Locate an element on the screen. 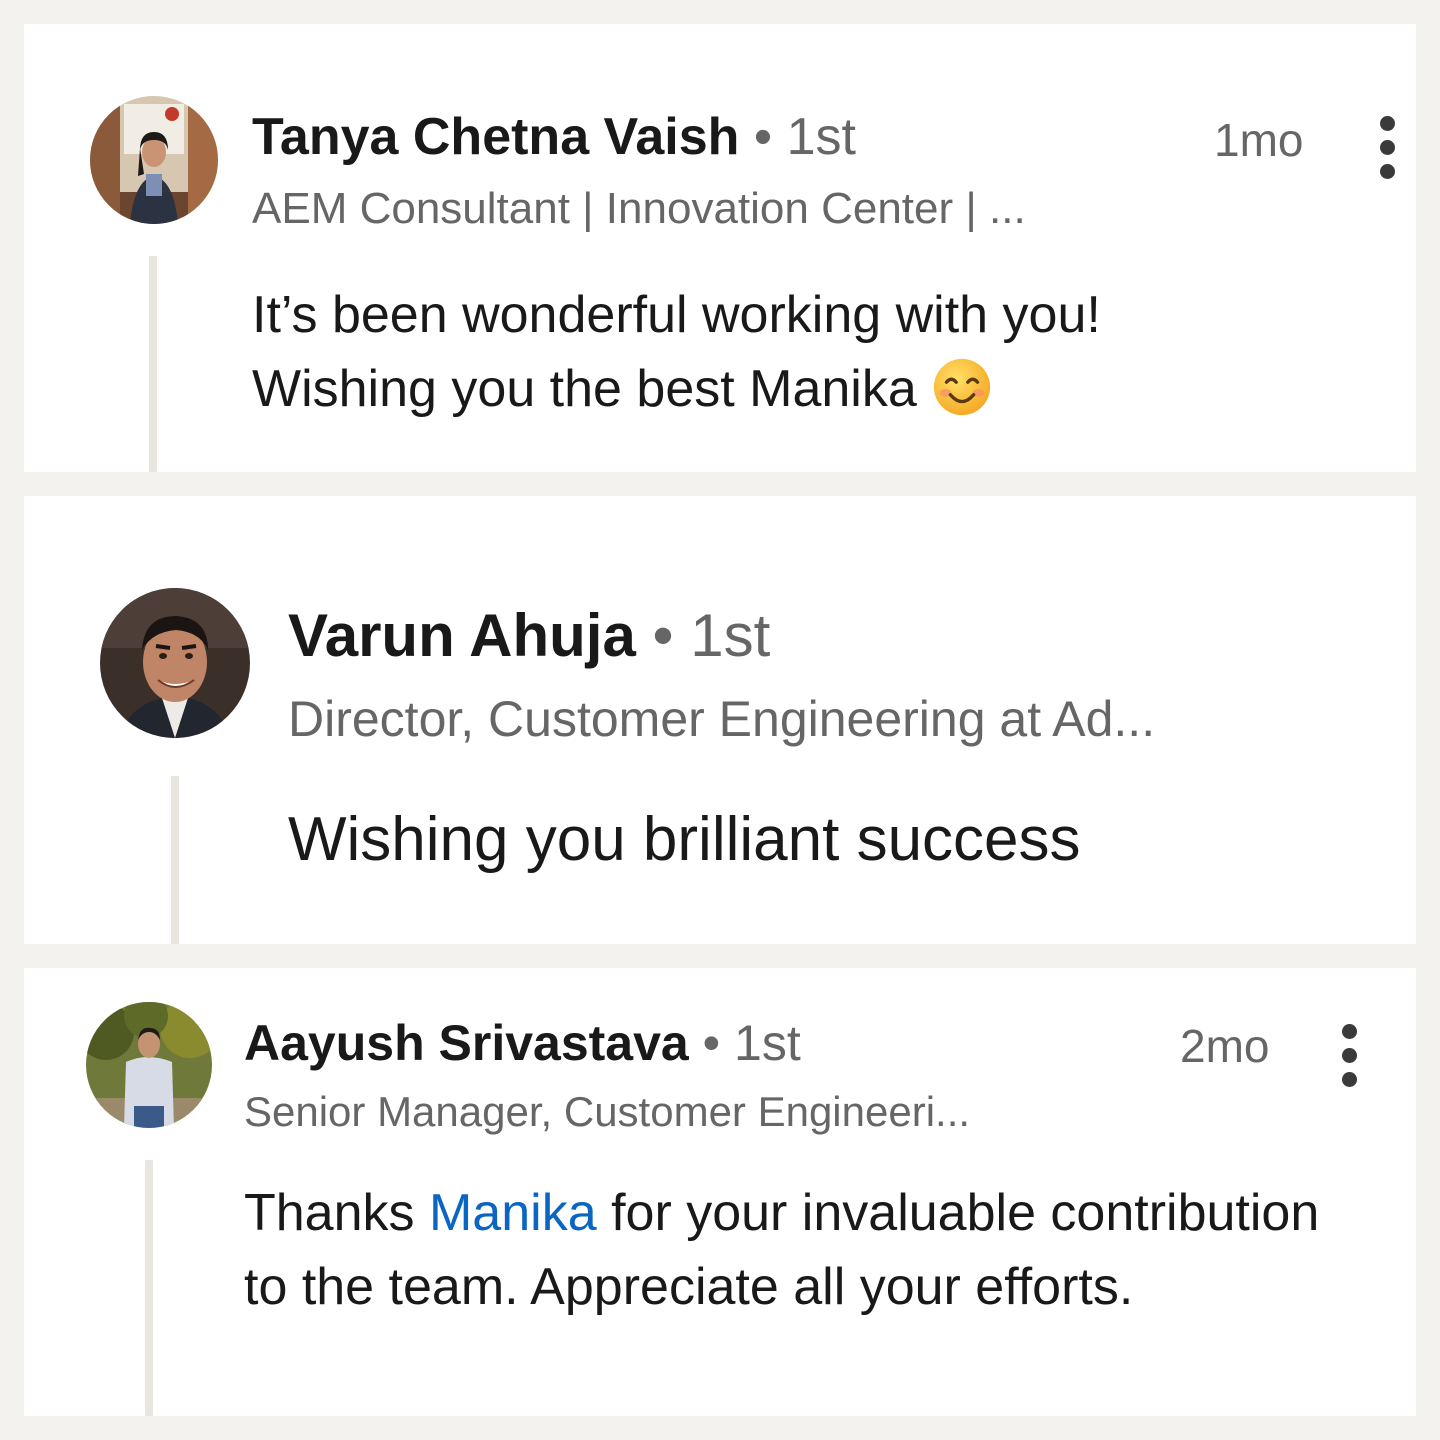  smiling-face-emoji is located at coordinates (962, 387).